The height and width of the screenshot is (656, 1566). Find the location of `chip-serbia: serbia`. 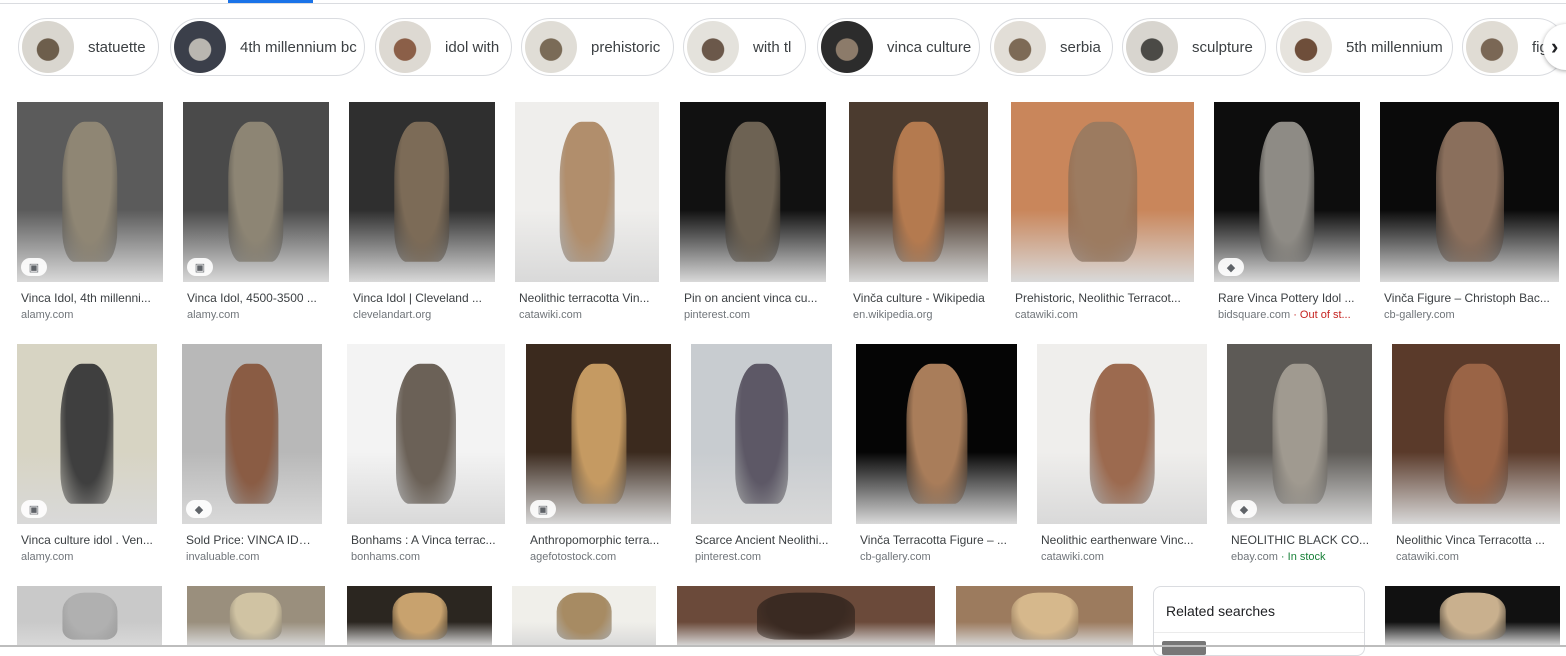

chip-serbia: serbia is located at coordinates (1051, 47).